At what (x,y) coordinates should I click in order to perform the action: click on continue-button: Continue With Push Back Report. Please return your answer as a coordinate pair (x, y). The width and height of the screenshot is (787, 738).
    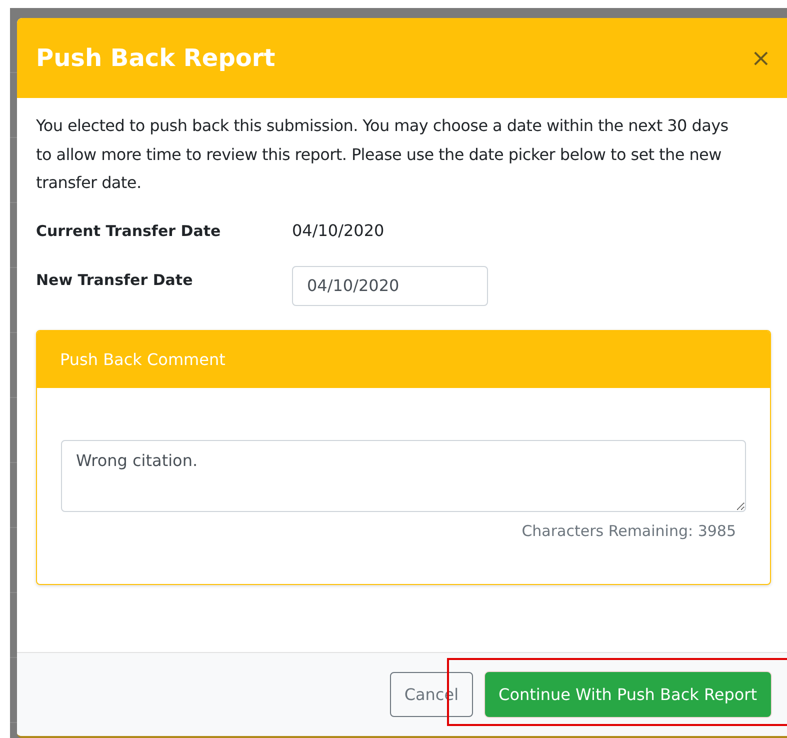
    Looking at the image, I should click on (627, 694).